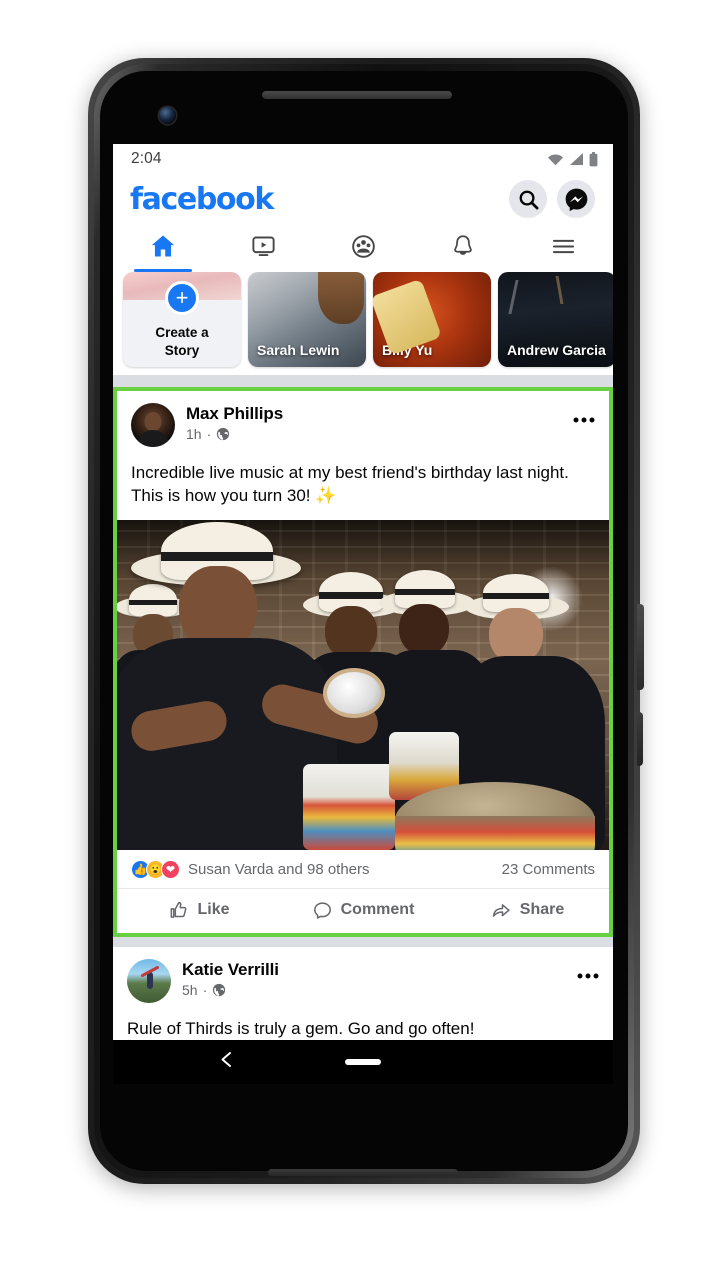 The height and width of the screenshot is (1280, 726). I want to click on story-author-label: Sarah Lewin, so click(298, 349).